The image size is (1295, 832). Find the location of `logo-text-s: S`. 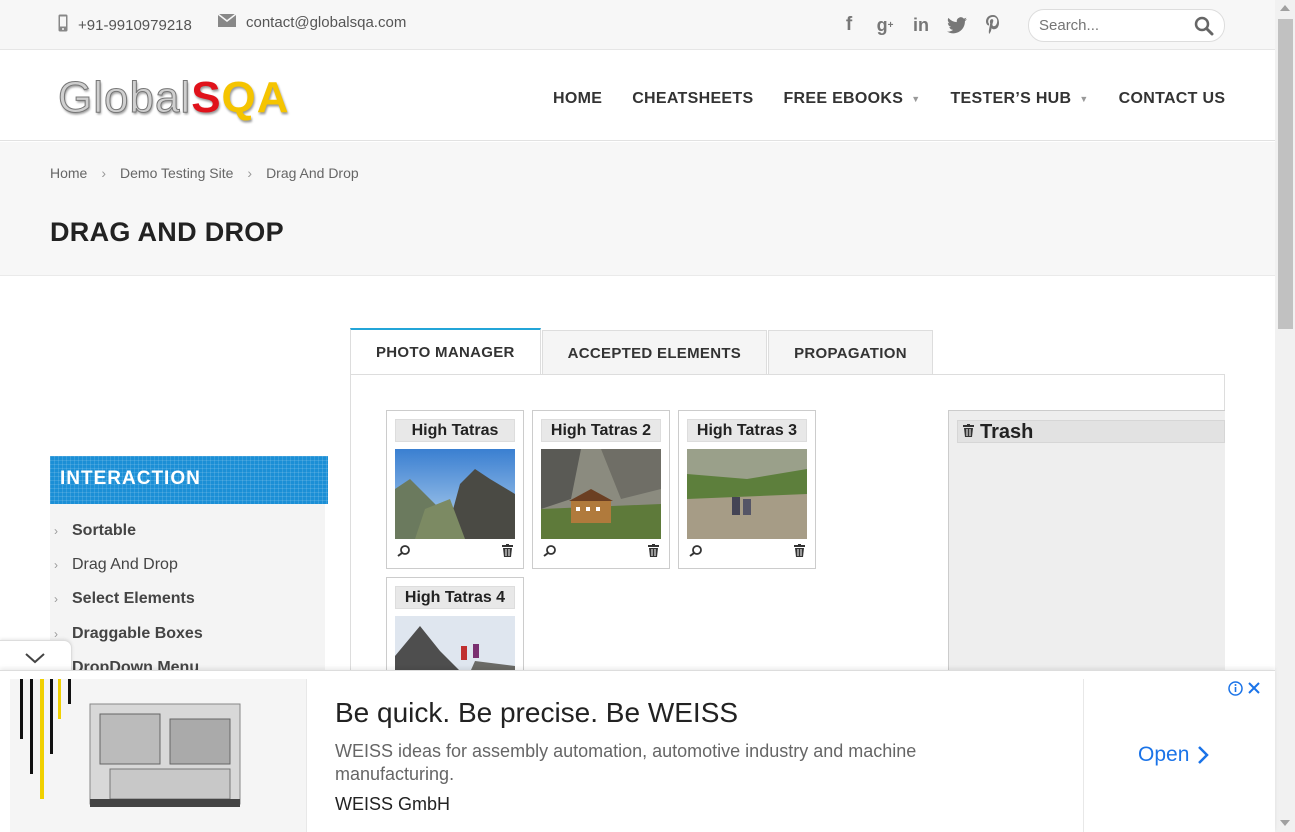

logo-text-s: S is located at coordinates (206, 97).